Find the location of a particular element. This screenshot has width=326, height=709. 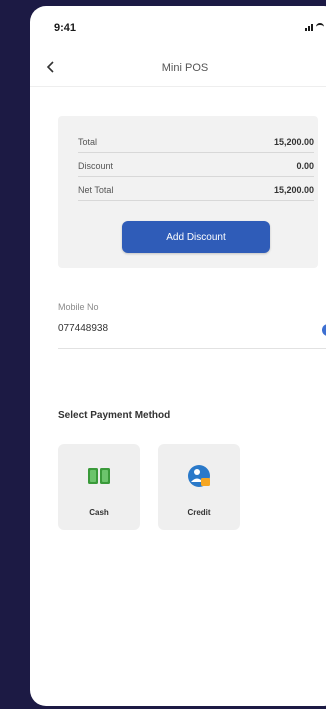

summary-label: Net Total is located at coordinates (96, 190).